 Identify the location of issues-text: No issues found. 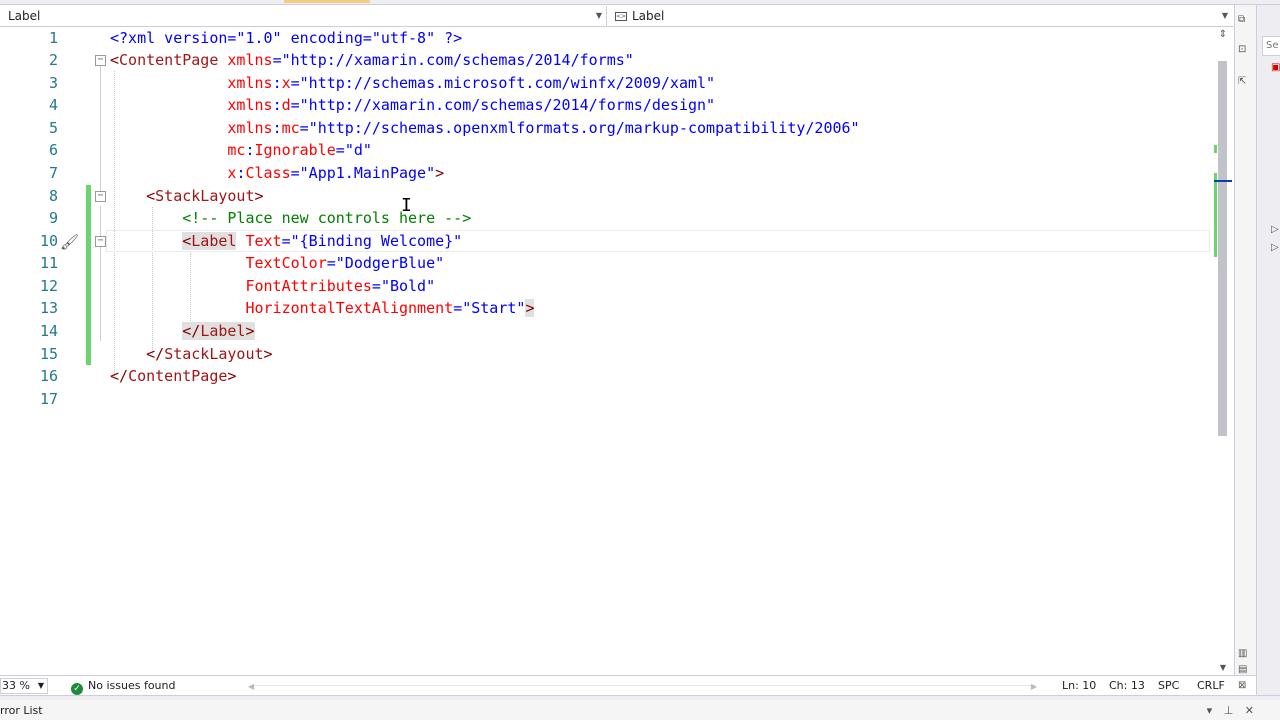
(132, 685).